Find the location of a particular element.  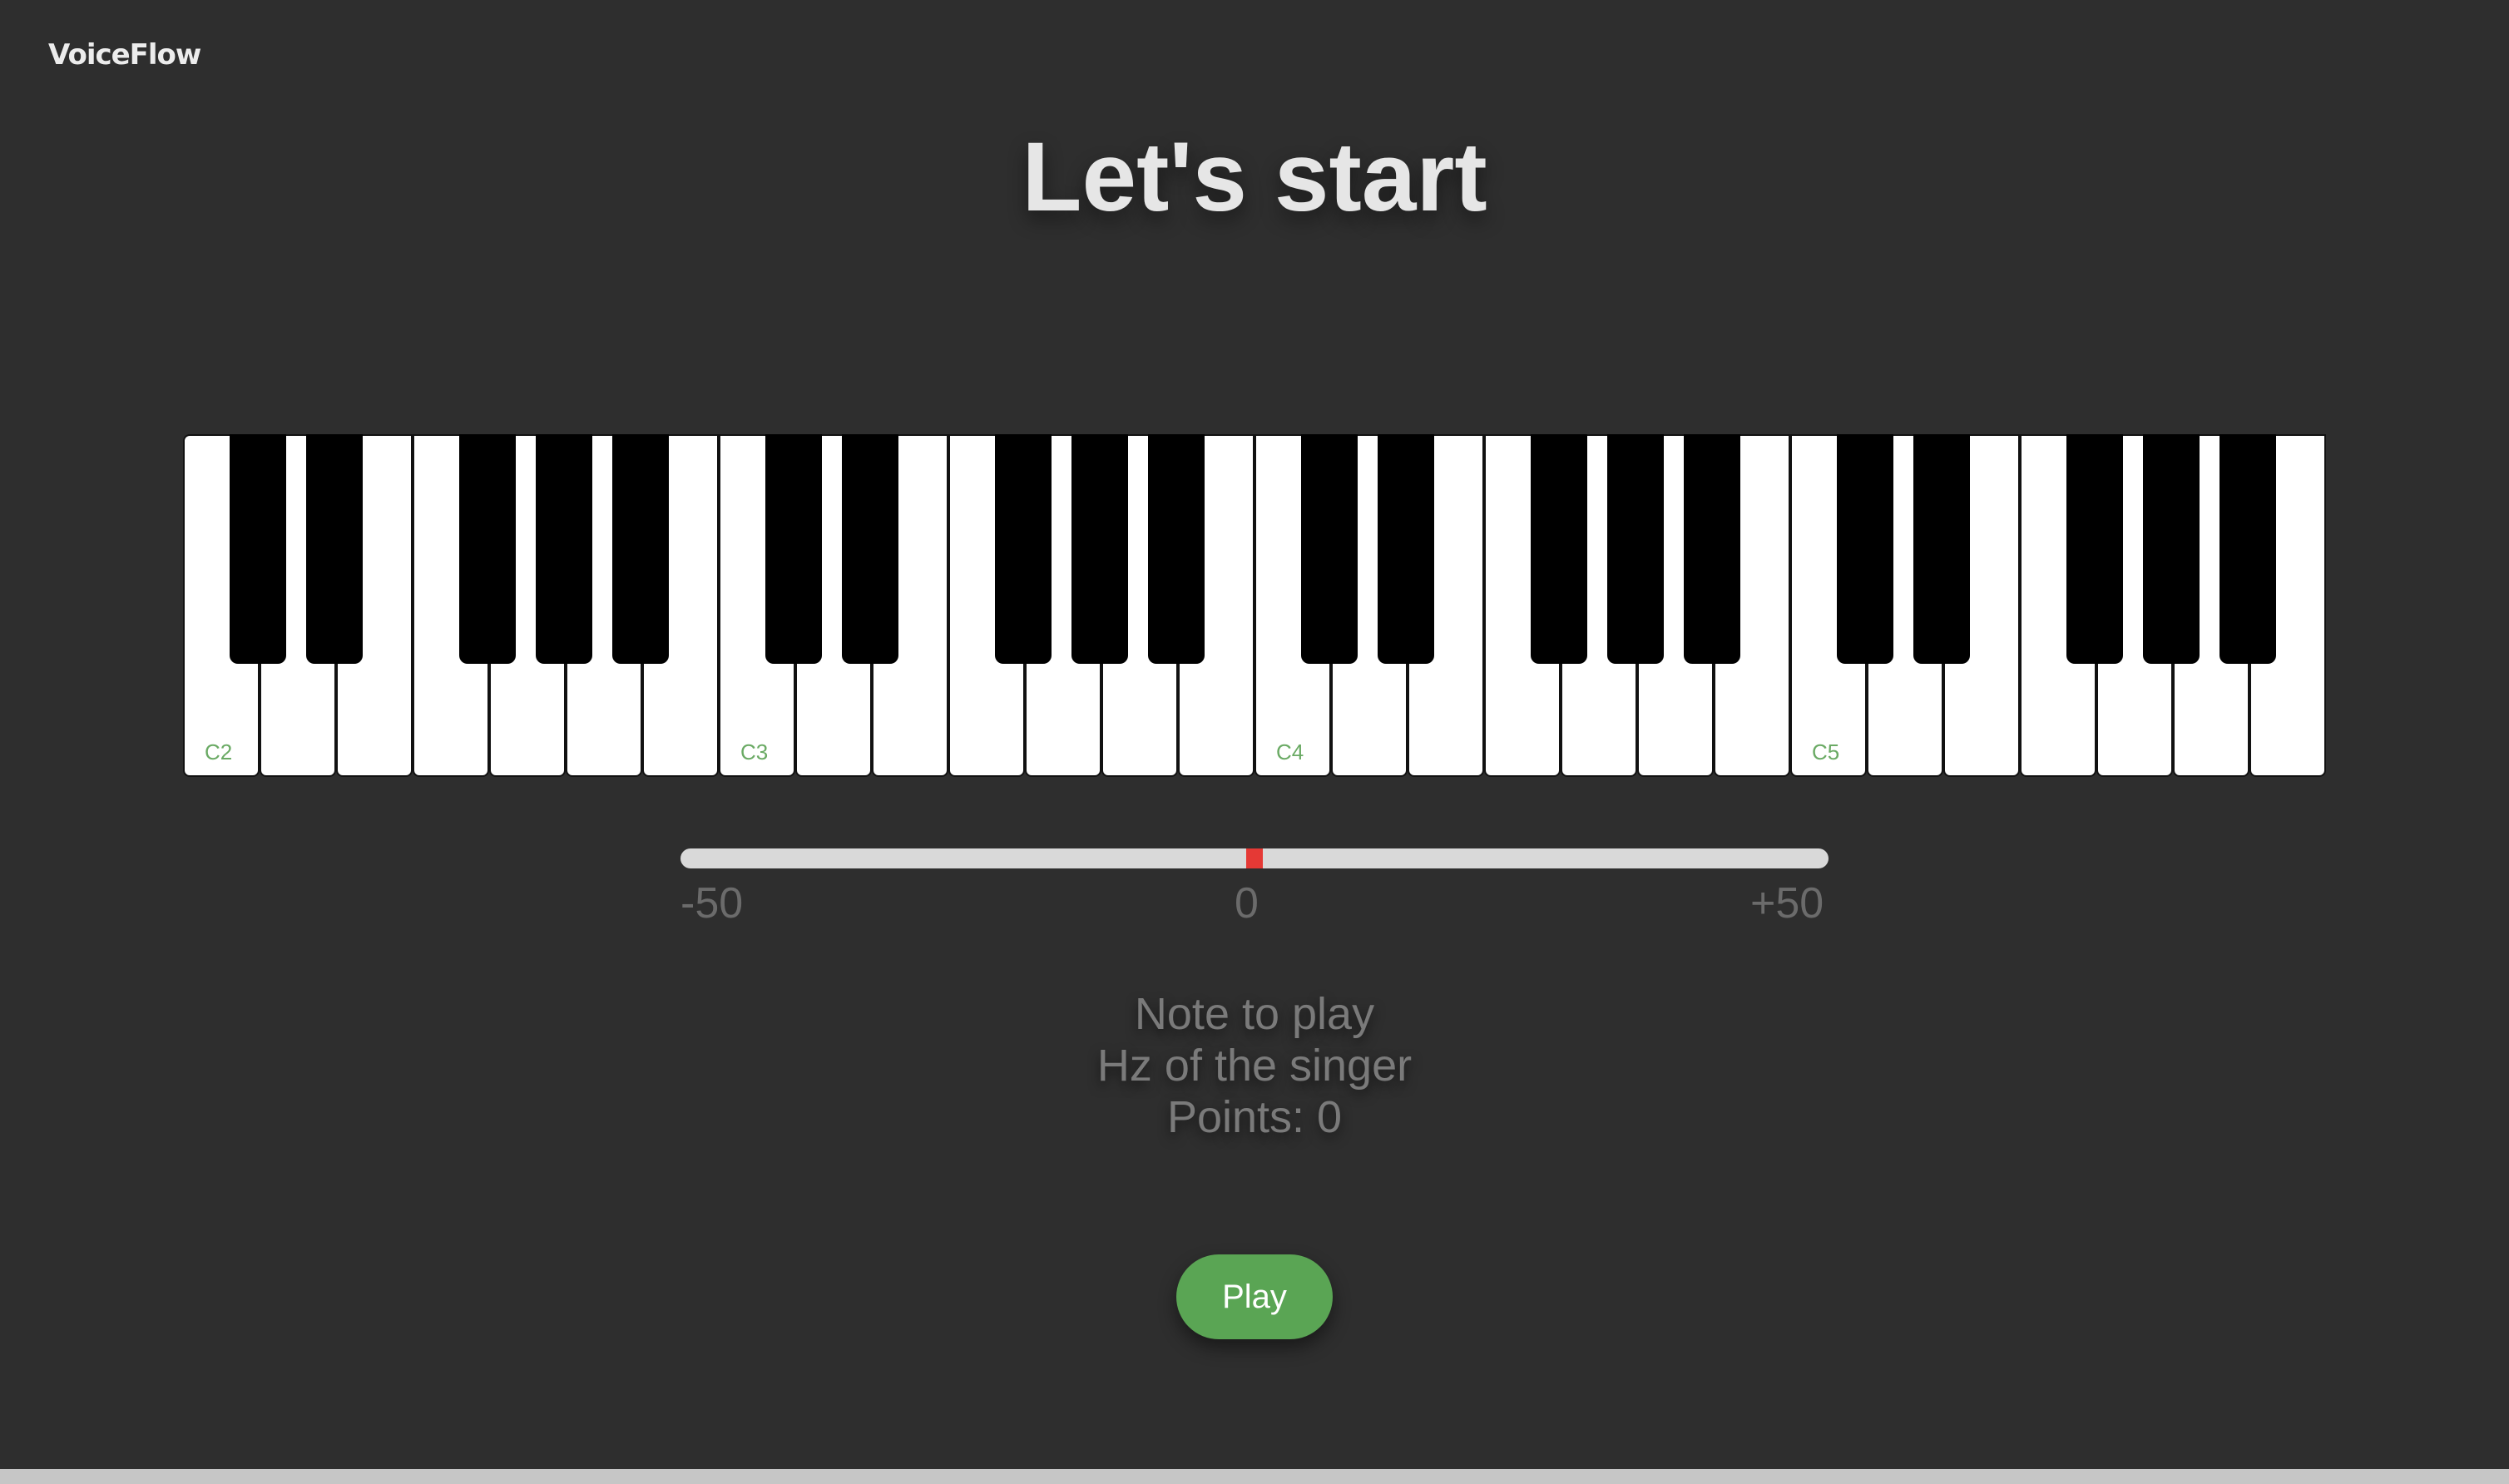

tuner-marker is located at coordinates (1254, 858).